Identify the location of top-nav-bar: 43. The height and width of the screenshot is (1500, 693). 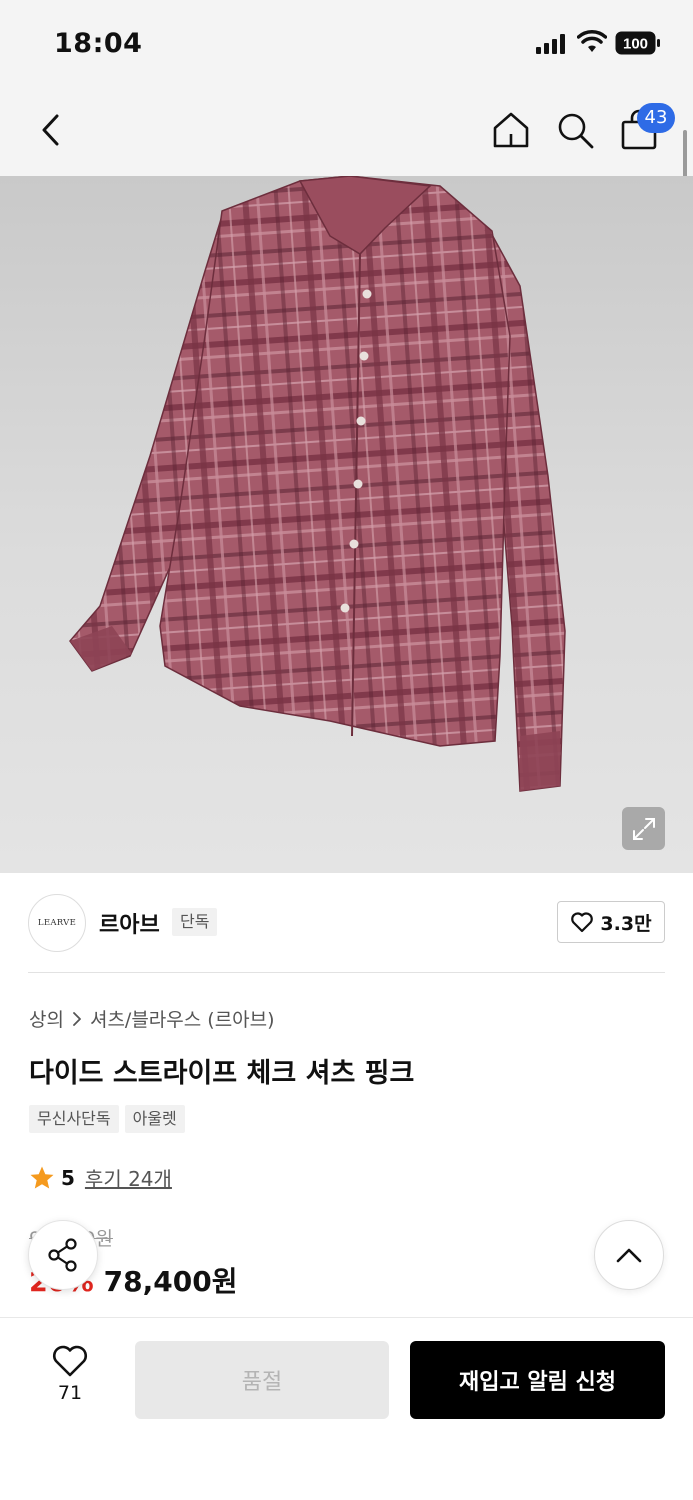
(346, 132).